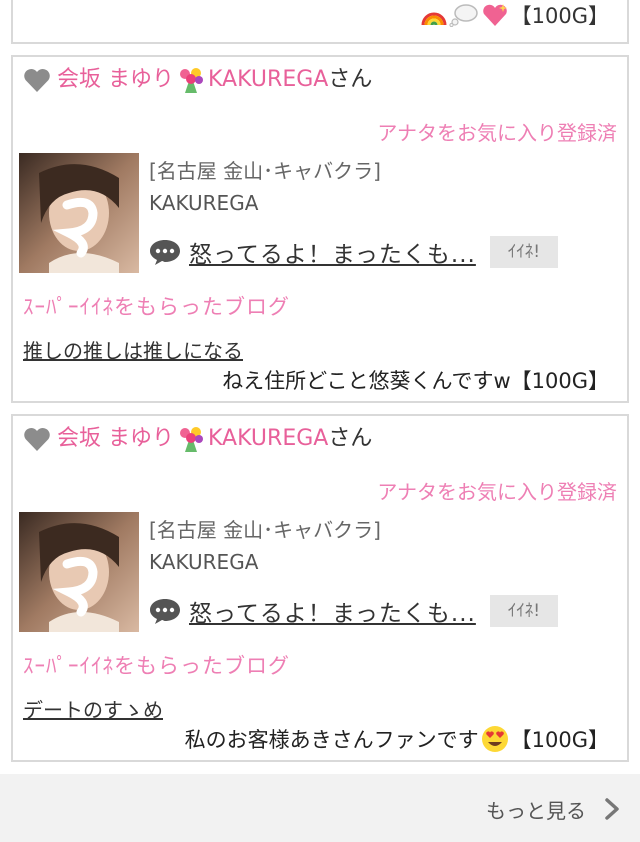 The width and height of the screenshot is (640, 842). What do you see at coordinates (366, 381) in the screenshot?
I see `blog-comment-text: ねえ住所どこと悠葵くんですw` at bounding box center [366, 381].